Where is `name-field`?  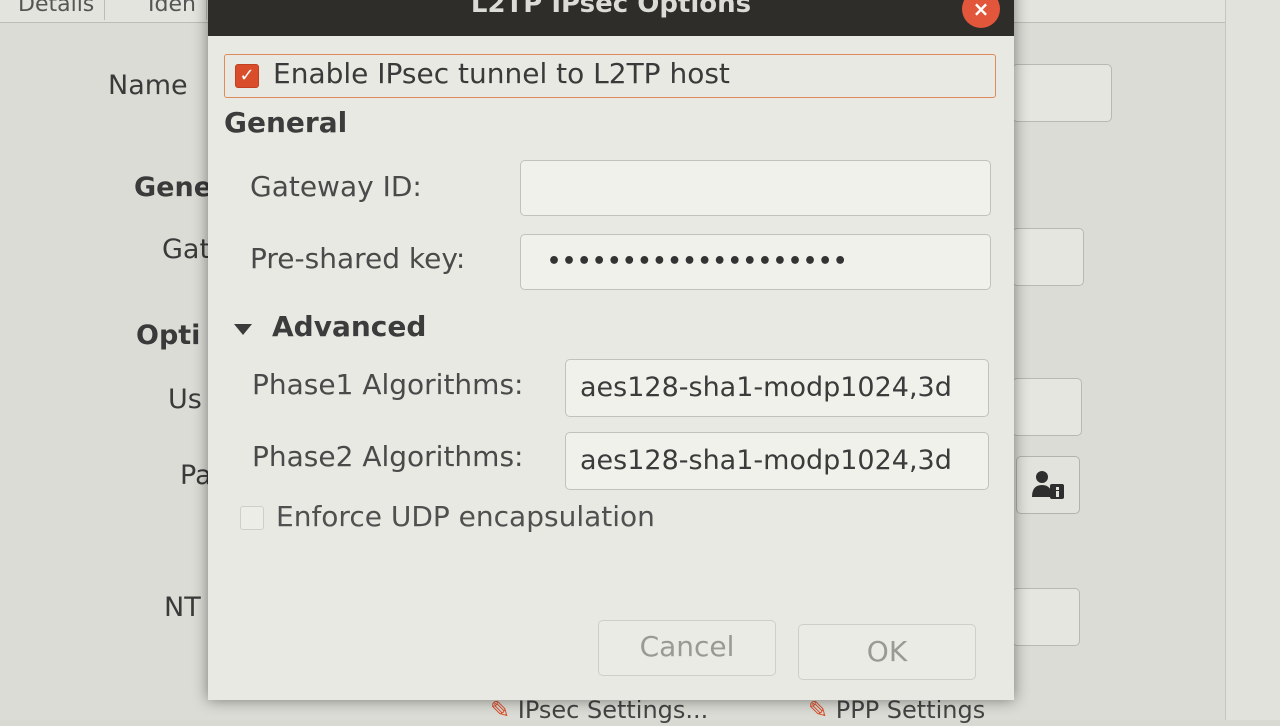 name-field is located at coordinates (1062, 93).